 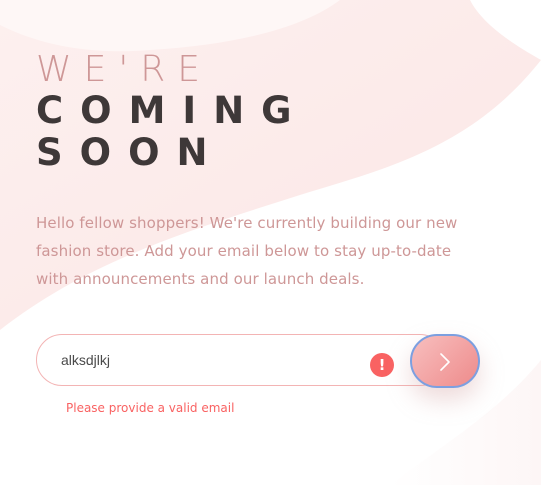 What do you see at coordinates (382, 365) in the screenshot?
I see `error-icon: !` at bounding box center [382, 365].